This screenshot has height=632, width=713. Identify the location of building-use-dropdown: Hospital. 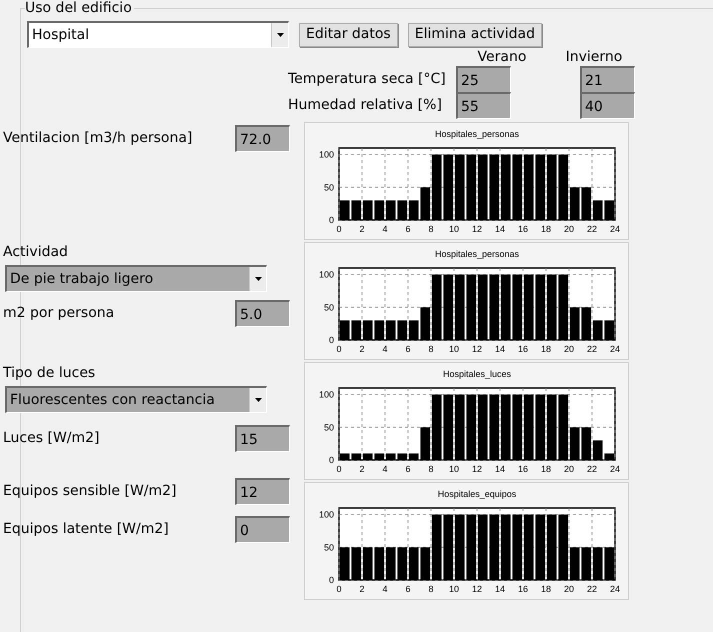
(158, 34).